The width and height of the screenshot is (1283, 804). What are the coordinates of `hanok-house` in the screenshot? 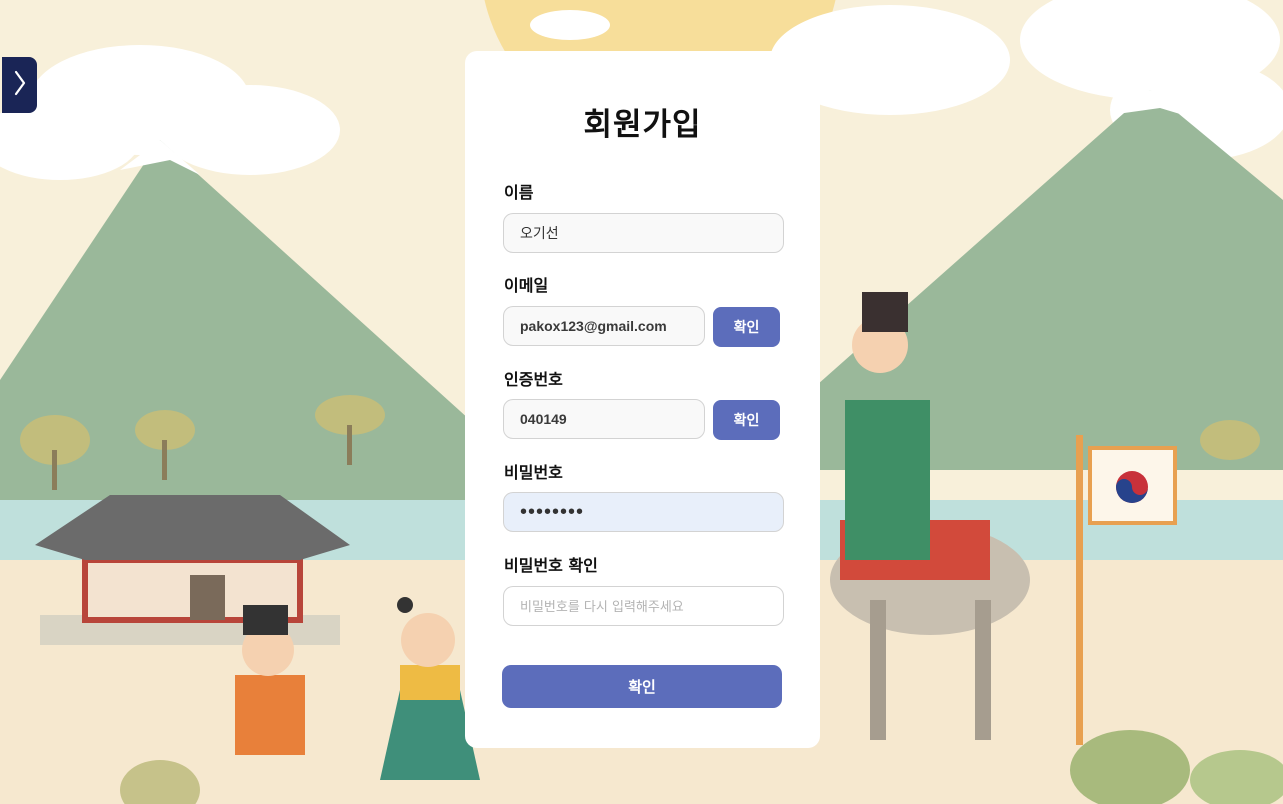 It's located at (192, 570).